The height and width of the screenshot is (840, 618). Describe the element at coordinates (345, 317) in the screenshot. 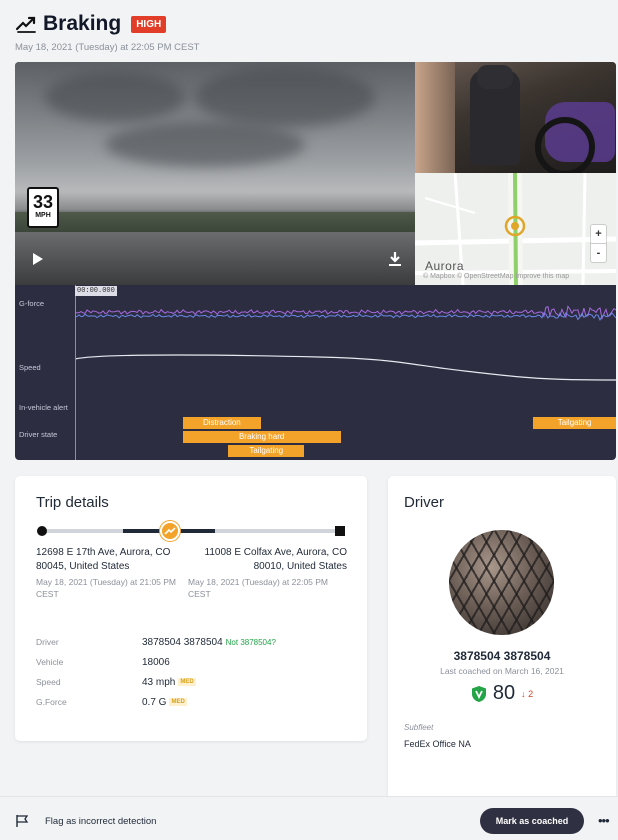

I see `gforce-line-longitudinal` at that location.